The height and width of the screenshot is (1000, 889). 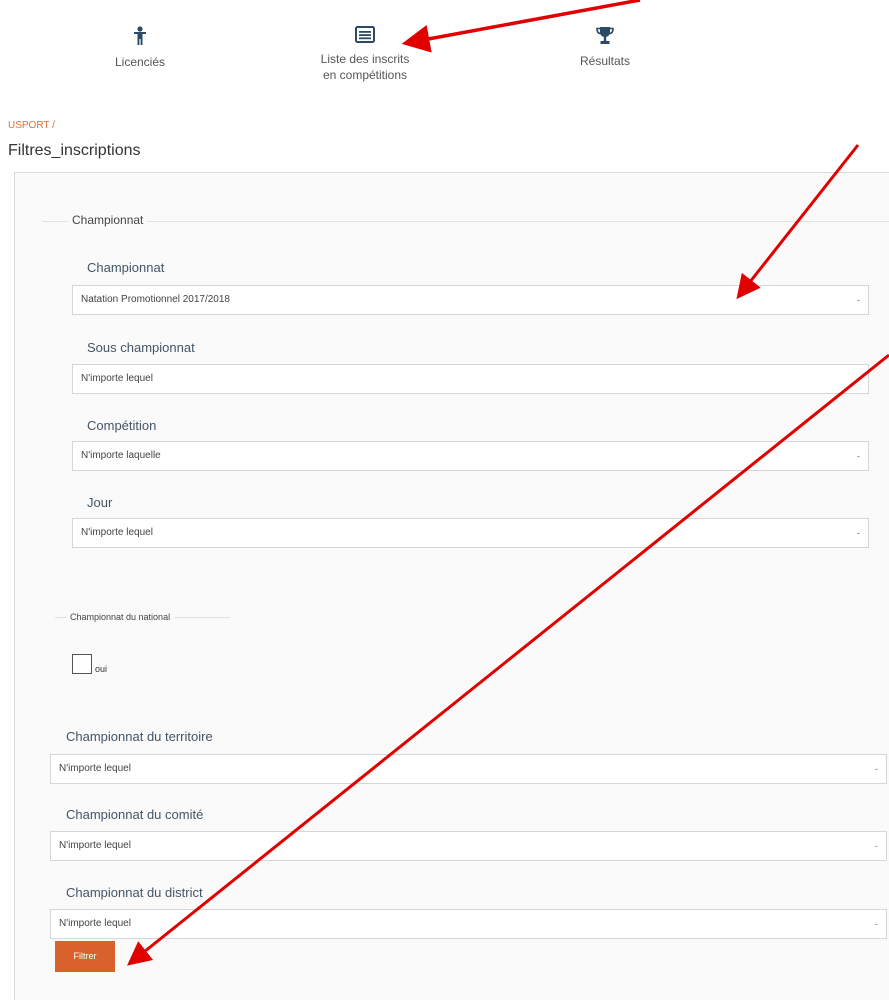 I want to click on label-district: Championnat du district, so click(x=134, y=892).